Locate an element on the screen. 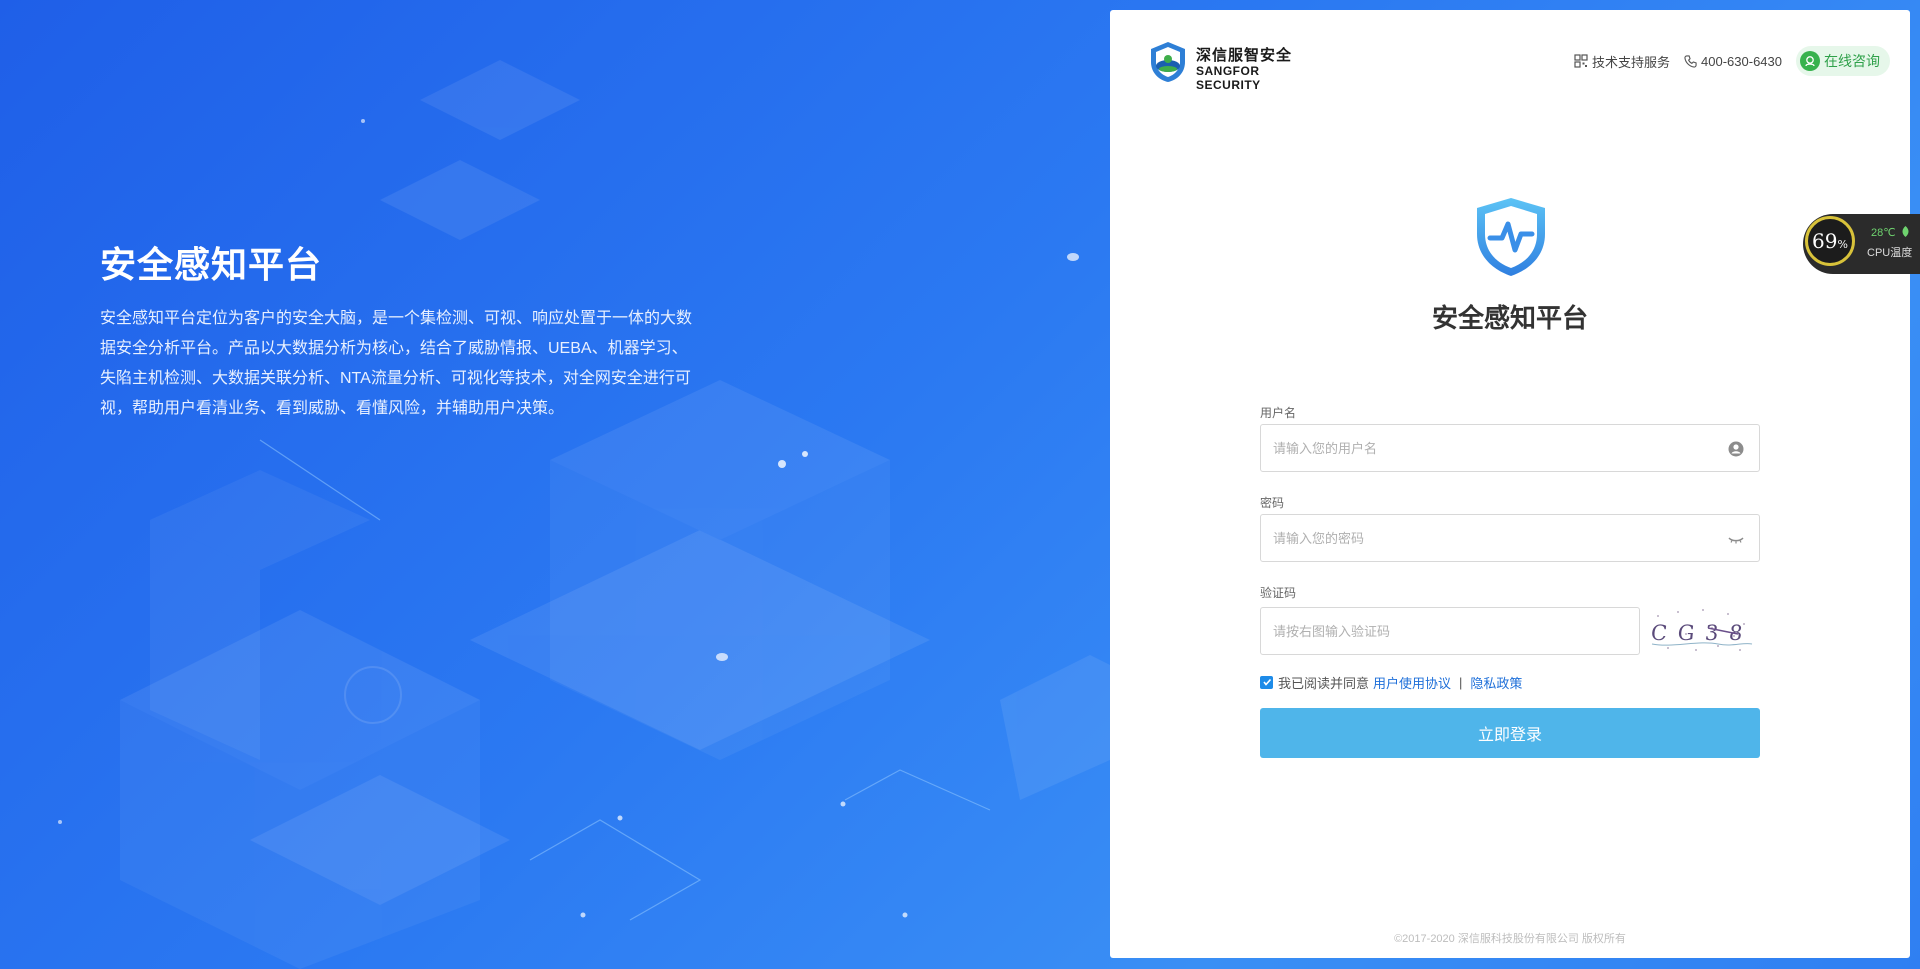 The width and height of the screenshot is (1920, 969). captcha-label: 验证码 is located at coordinates (1278, 593).